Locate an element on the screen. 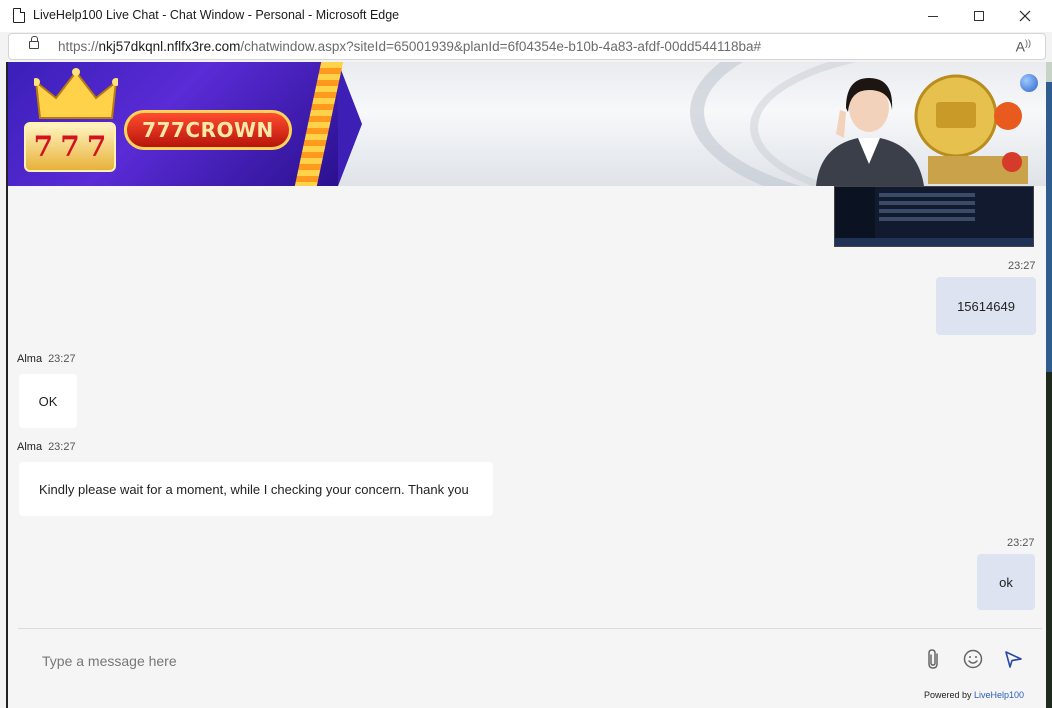 The image size is (1052, 708). slot-logo: 7 7 7 is located at coordinates (70, 147).